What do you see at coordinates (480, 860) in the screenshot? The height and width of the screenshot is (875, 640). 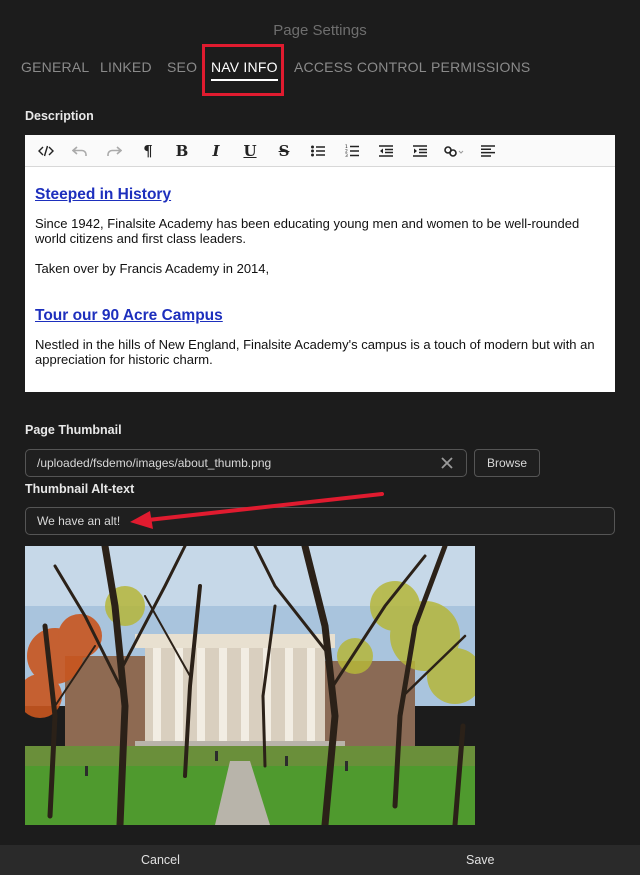 I see `save-button: Save` at bounding box center [480, 860].